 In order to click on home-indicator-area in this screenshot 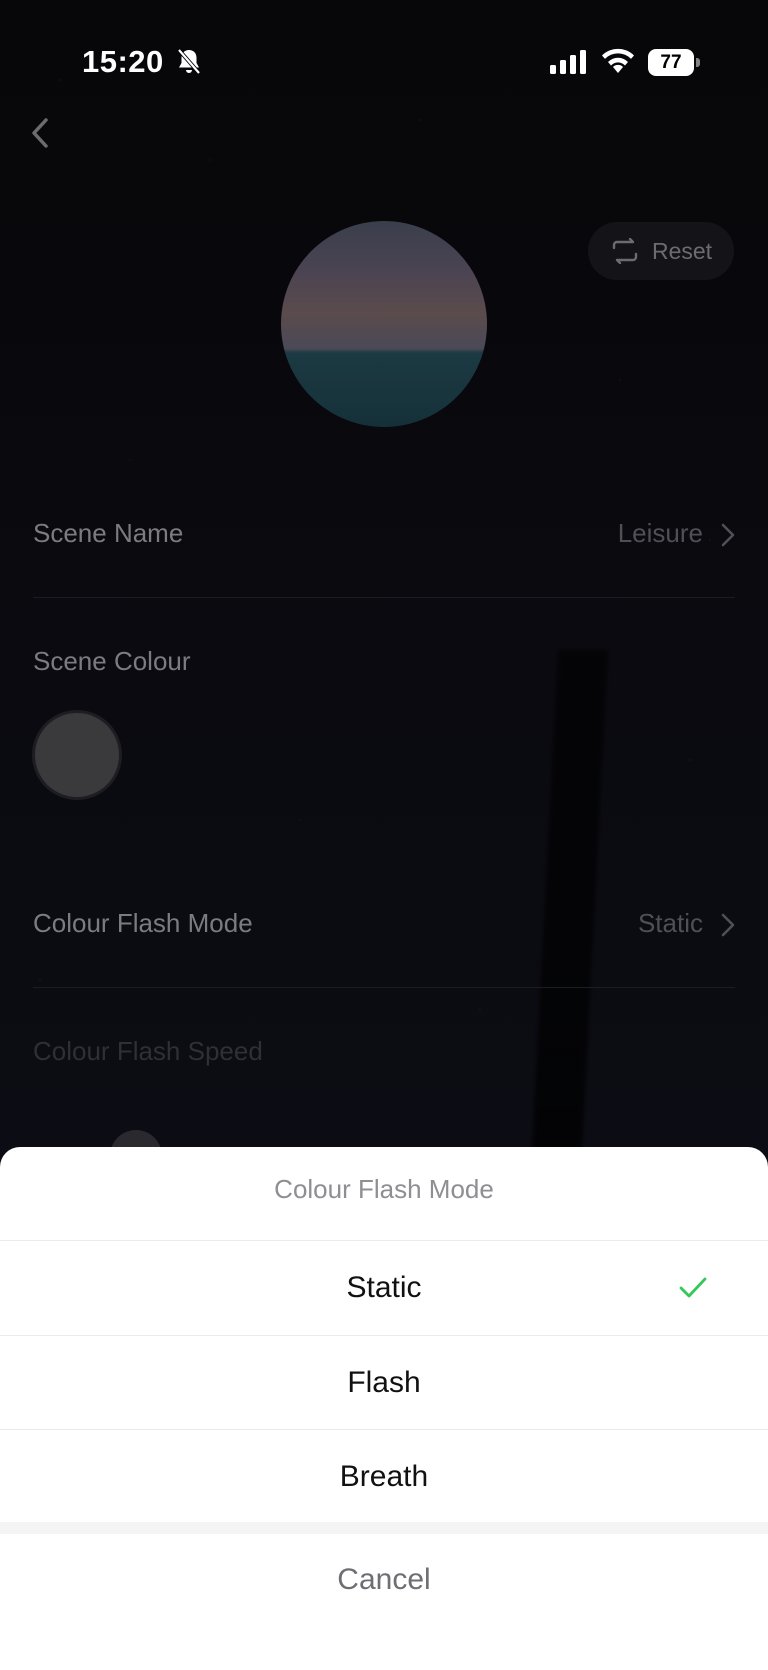, I will do `click(384, 1648)`.